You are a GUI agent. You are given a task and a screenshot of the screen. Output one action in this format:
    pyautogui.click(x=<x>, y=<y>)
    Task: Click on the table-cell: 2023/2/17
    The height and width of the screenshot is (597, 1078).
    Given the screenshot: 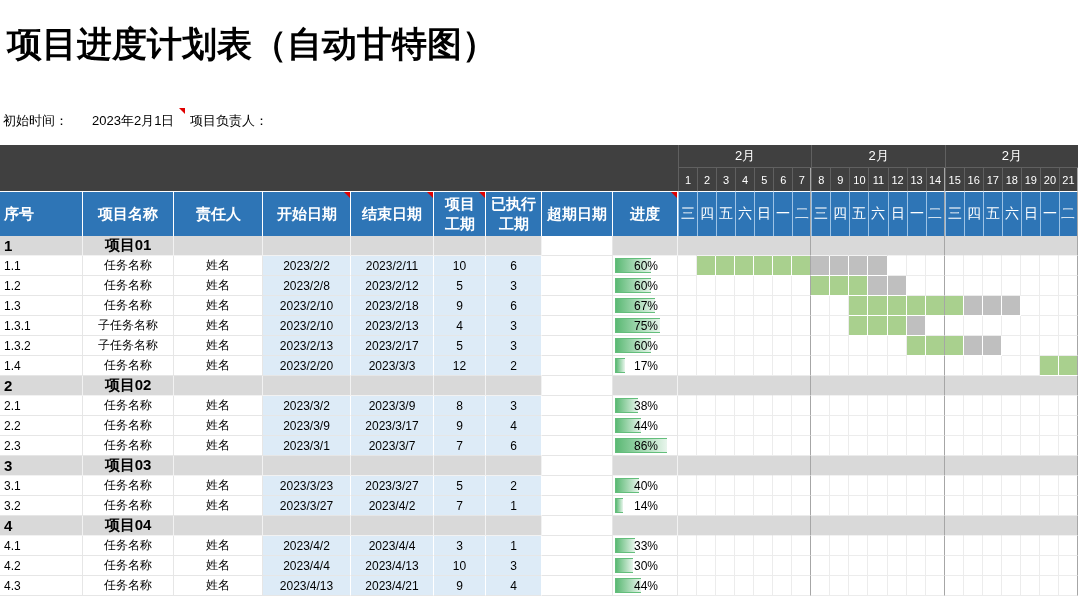 What is the action you would take?
    pyautogui.click(x=392, y=346)
    